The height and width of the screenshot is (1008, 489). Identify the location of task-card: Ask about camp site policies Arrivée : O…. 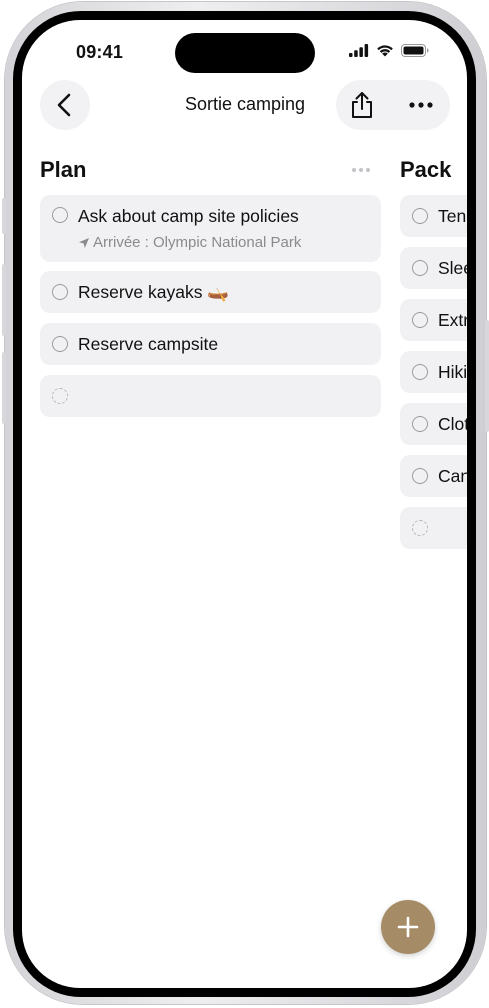
(210, 228).